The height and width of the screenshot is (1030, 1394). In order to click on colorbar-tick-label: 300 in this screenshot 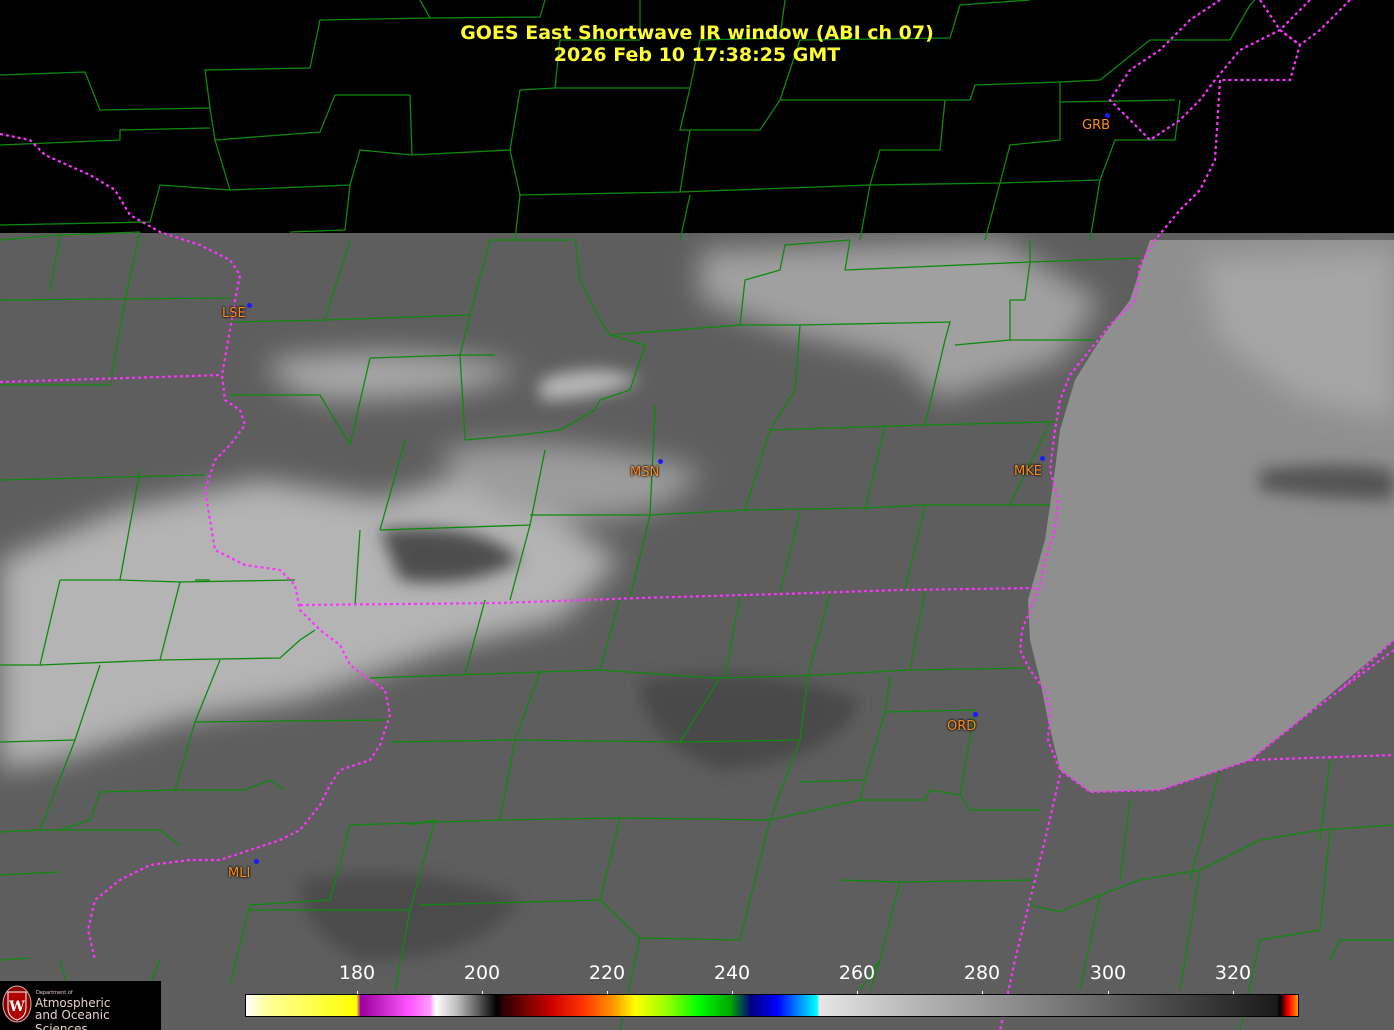, I will do `click(1108, 973)`.